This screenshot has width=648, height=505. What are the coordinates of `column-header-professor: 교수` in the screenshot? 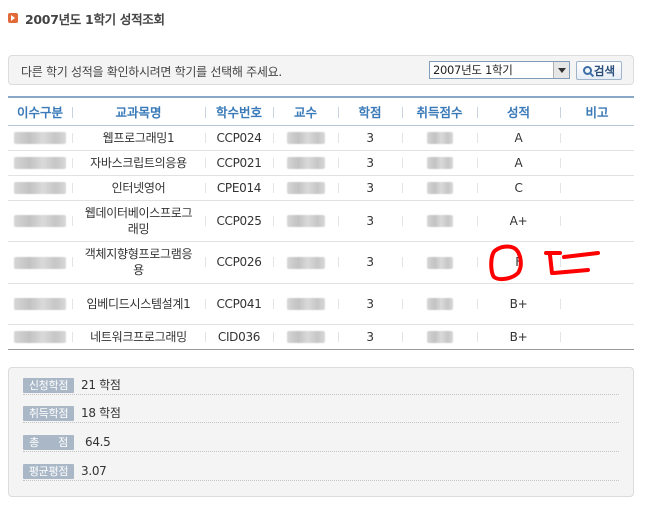 It's located at (305, 111).